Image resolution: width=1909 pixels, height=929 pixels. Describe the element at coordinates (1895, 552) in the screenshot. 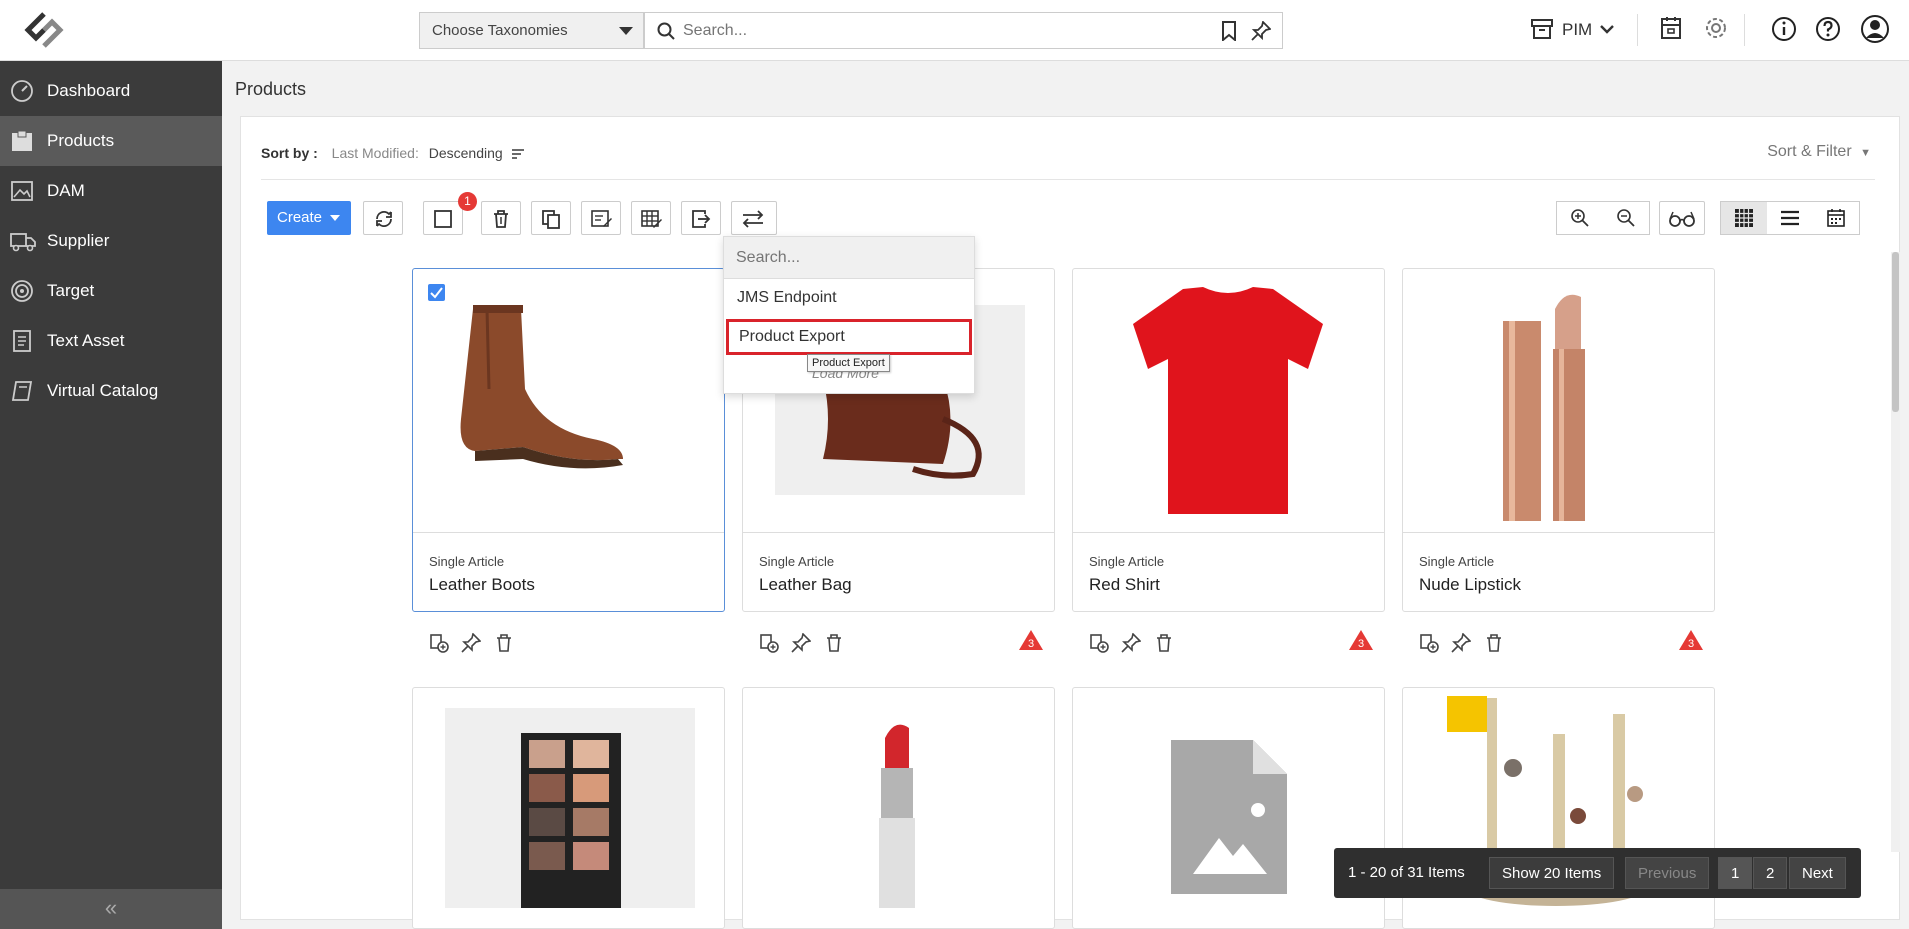

I see `vertical-scrollbar` at that location.